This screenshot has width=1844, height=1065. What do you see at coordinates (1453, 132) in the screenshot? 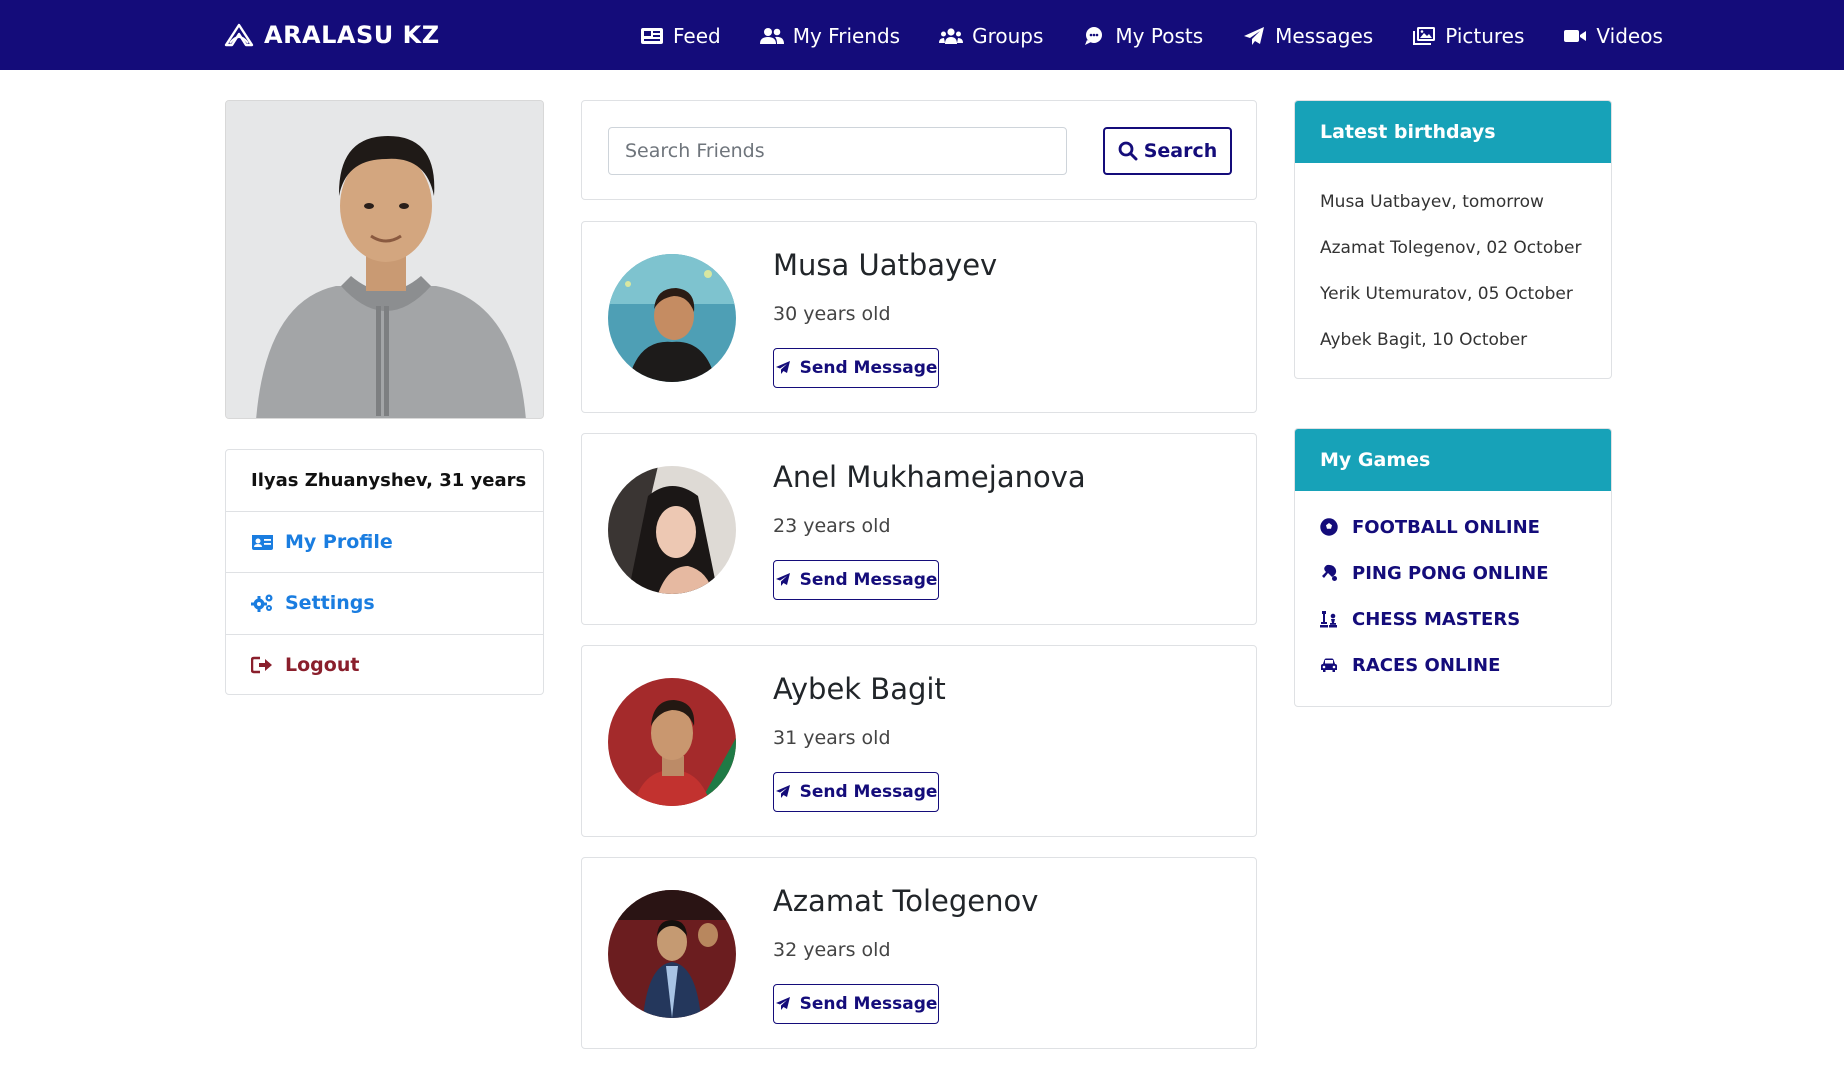
I see `birthdays-title: Latest birthdays` at bounding box center [1453, 132].